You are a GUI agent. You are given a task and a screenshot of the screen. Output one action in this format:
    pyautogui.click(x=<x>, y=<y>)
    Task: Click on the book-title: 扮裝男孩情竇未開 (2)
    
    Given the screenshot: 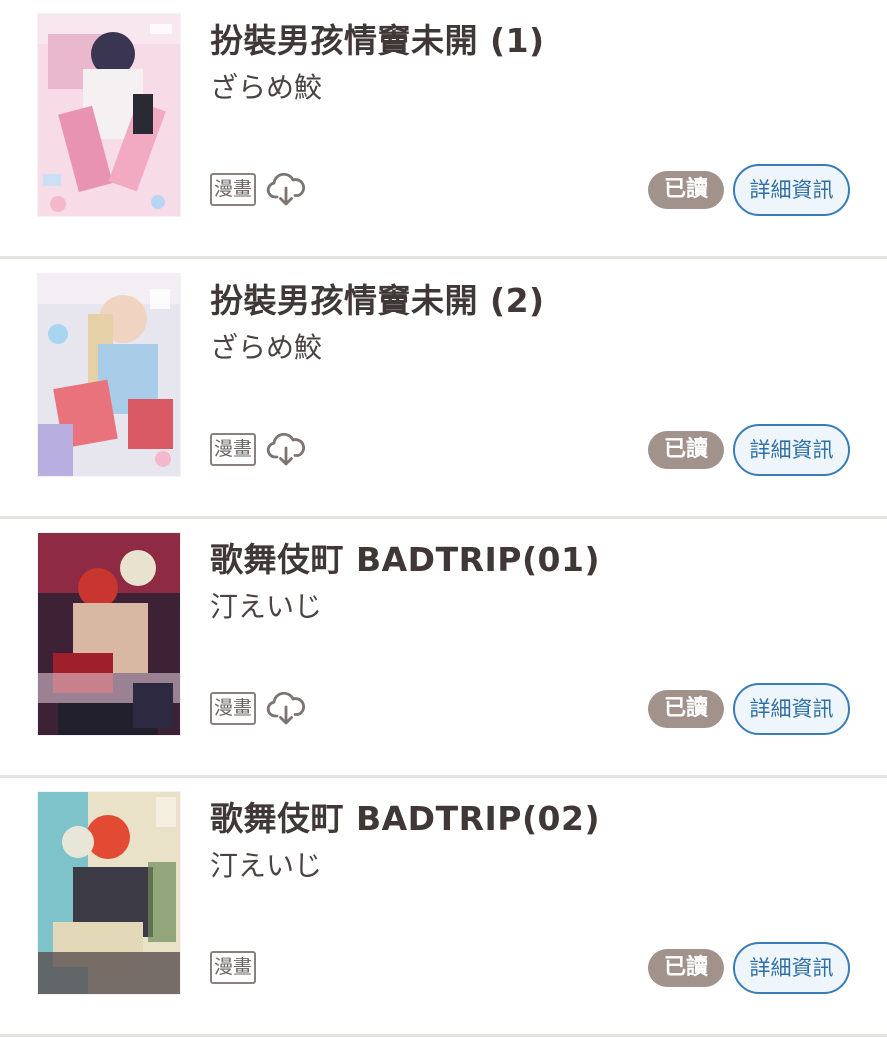 What is the action you would take?
    pyautogui.click(x=377, y=298)
    